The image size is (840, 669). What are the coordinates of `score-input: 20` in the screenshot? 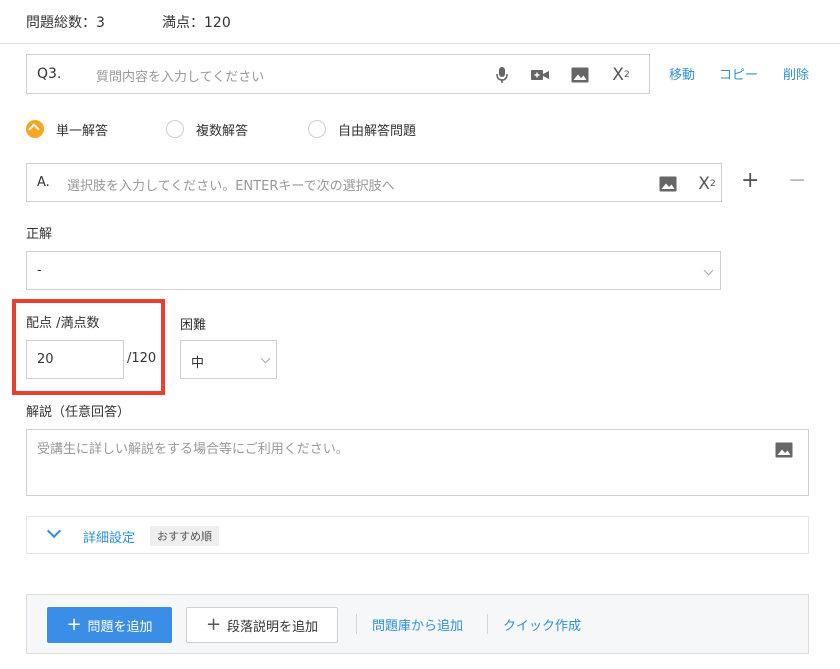 It's located at (75, 359).